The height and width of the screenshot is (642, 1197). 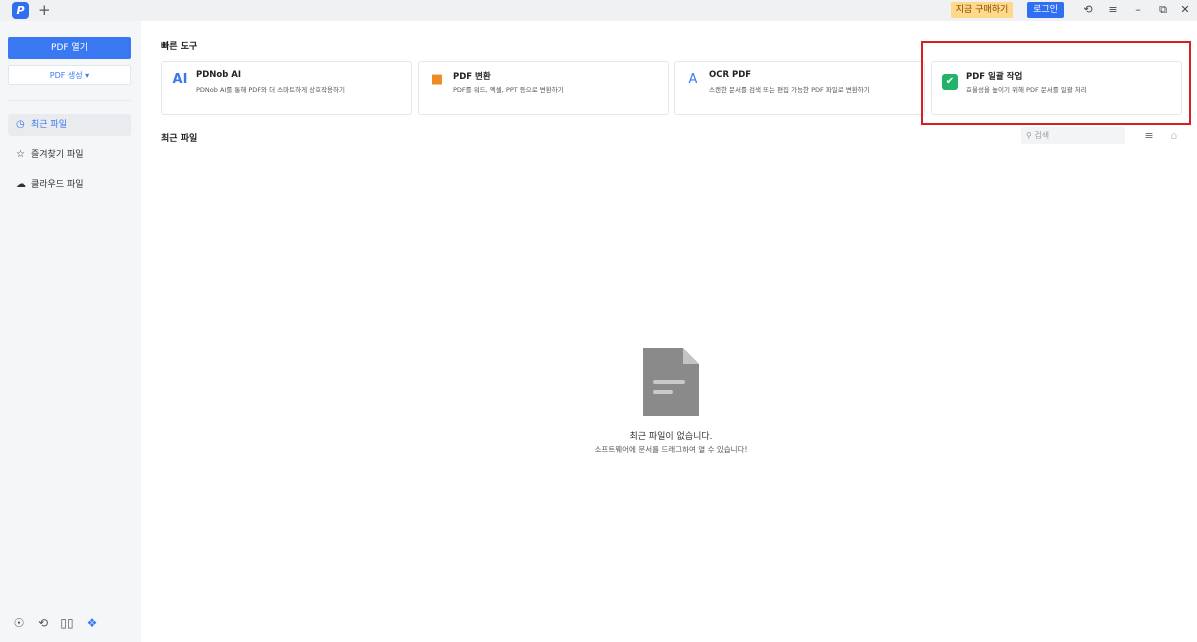 I want to click on tool-title: OCR PDF, so click(x=730, y=75).